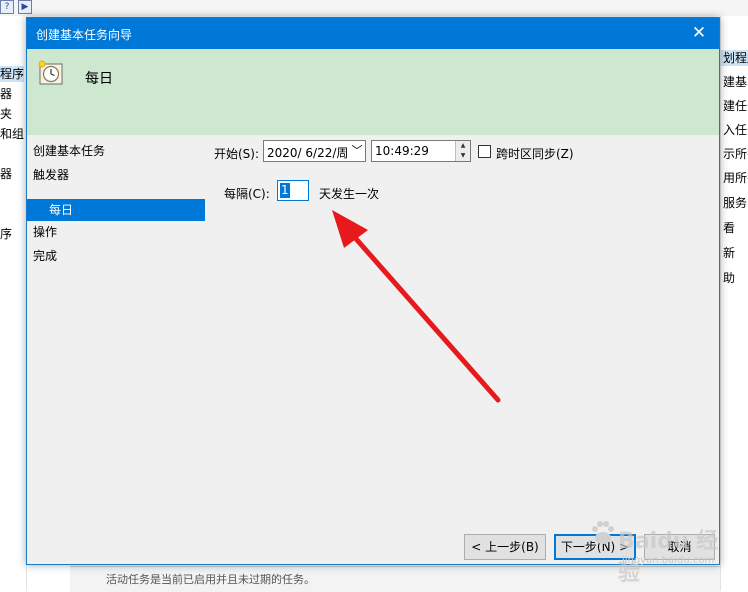 This screenshot has width=748, height=592. What do you see at coordinates (12, 74) in the screenshot?
I see `bg-left-item: 程序` at bounding box center [12, 74].